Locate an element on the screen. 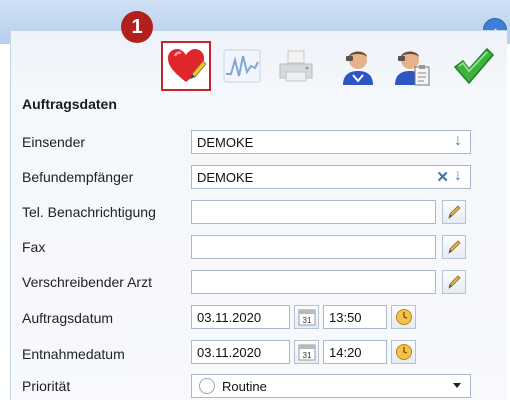 This screenshot has height=400, width=510. entnahmedatum-clock-button is located at coordinates (403, 352).